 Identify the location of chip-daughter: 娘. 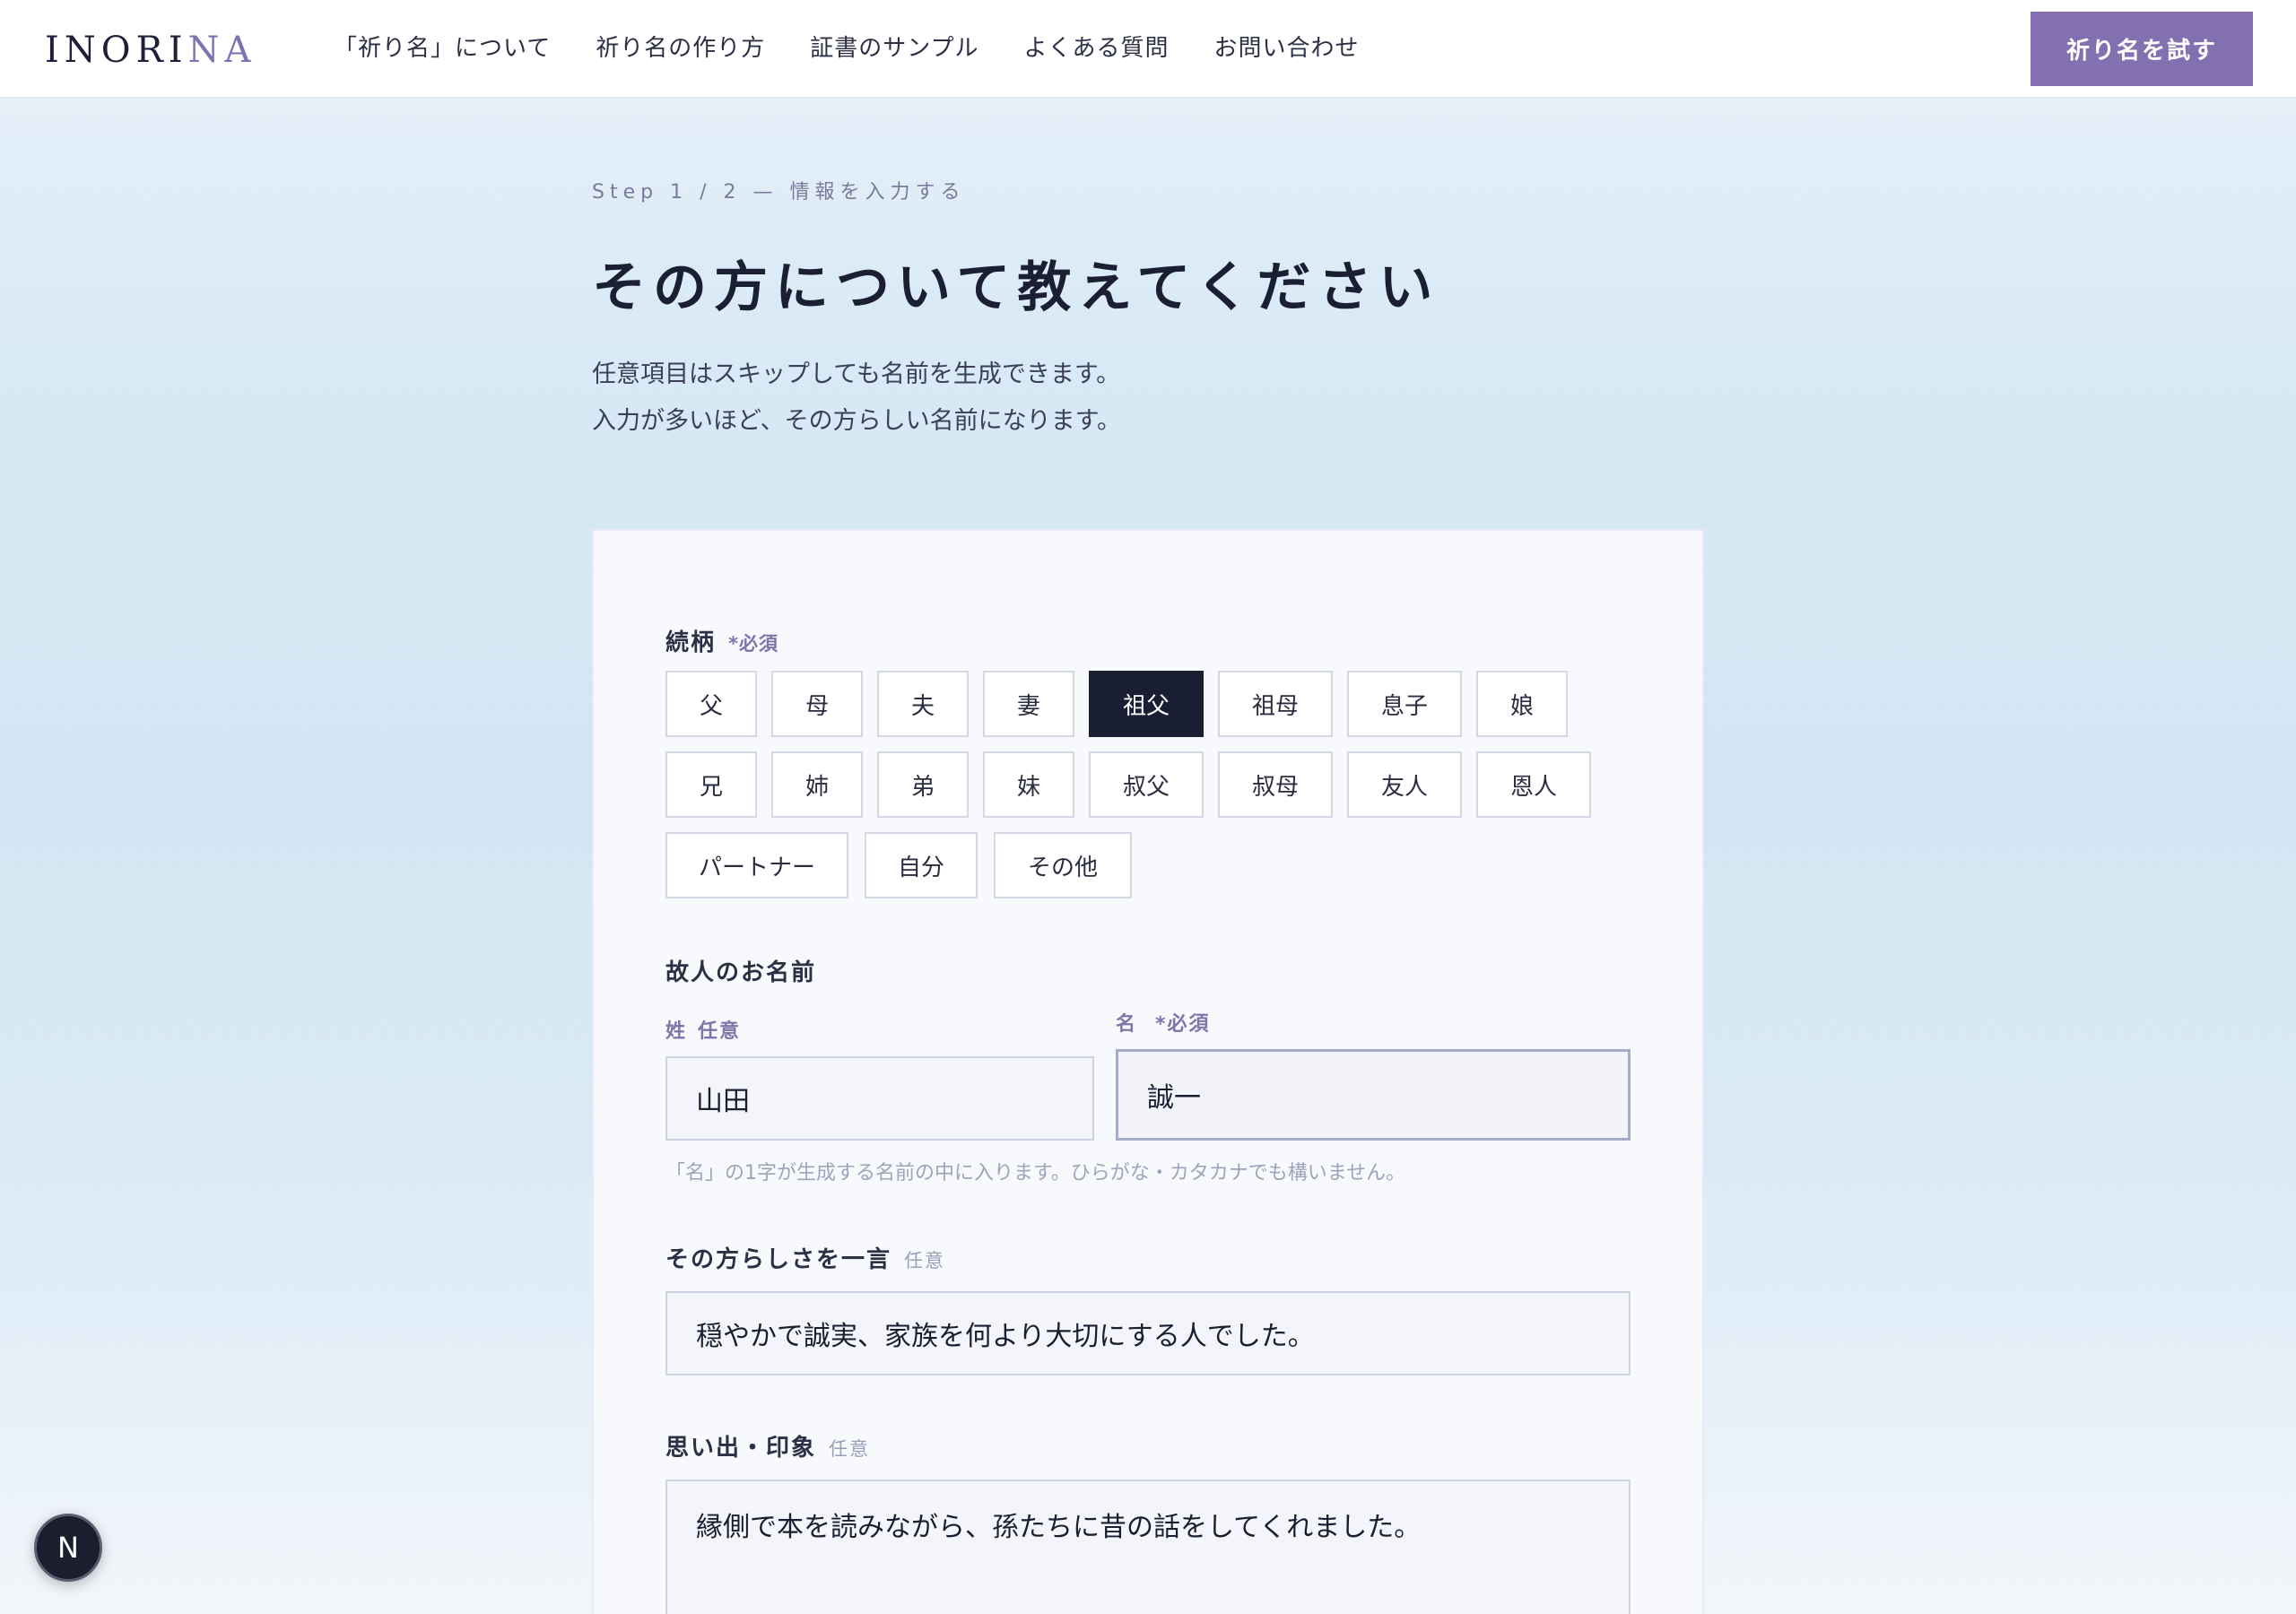
(1522, 704).